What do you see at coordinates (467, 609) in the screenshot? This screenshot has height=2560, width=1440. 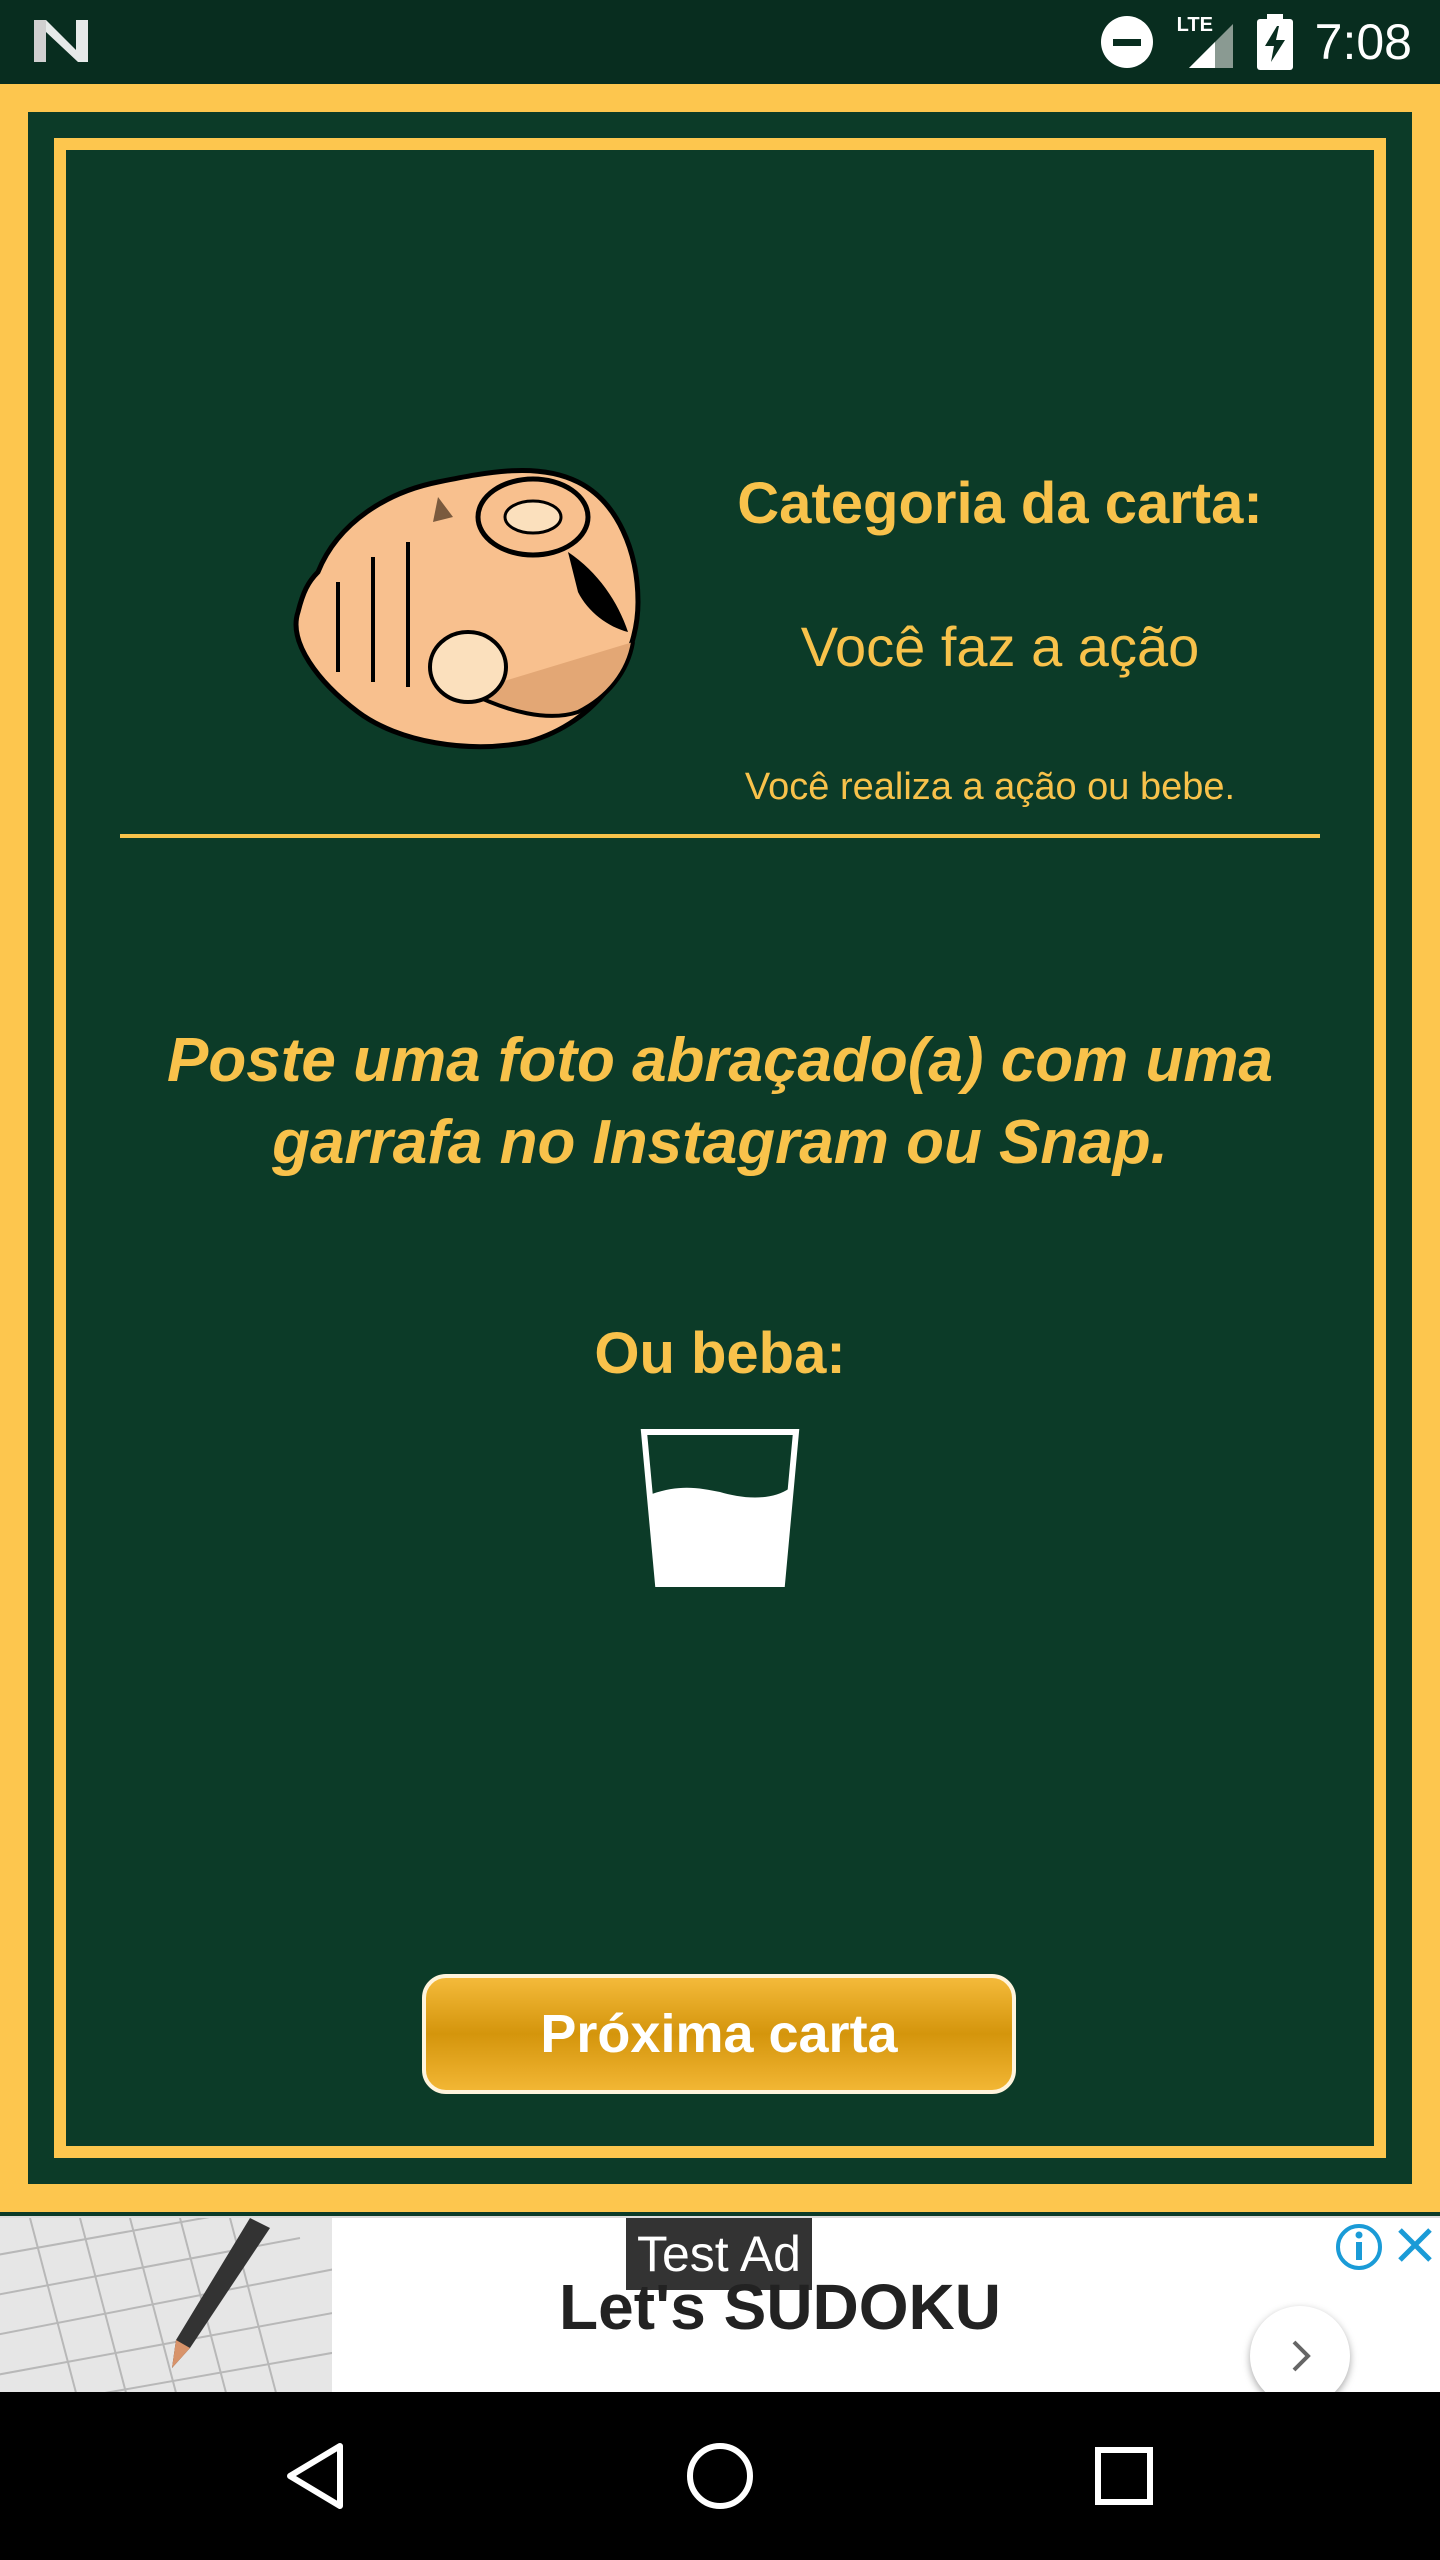 I see `pointing-hand-icon` at bounding box center [467, 609].